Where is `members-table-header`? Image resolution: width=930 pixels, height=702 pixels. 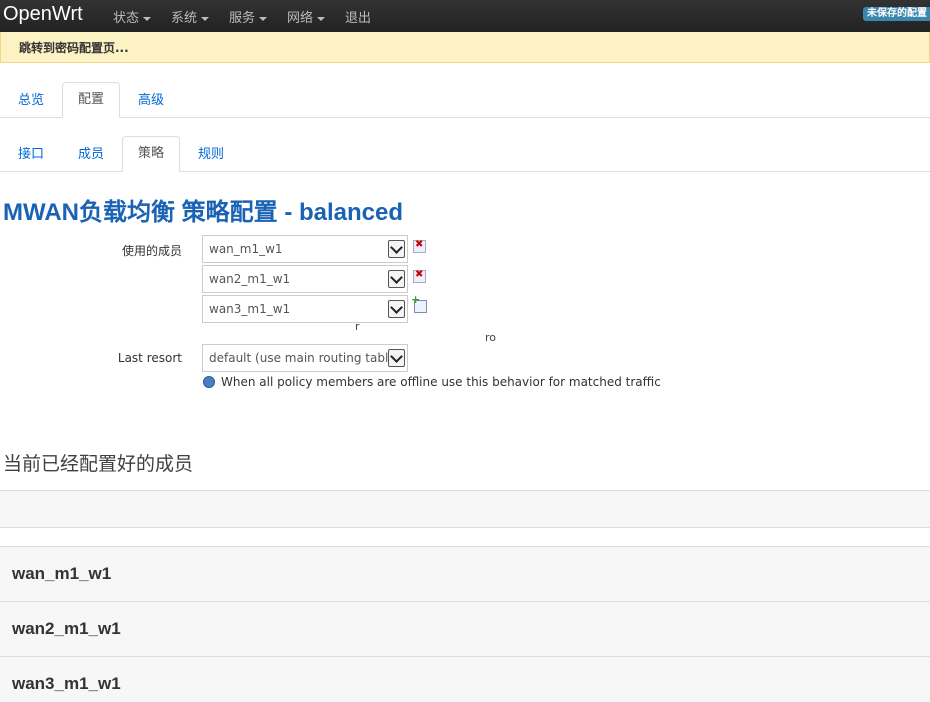
members-table-header is located at coordinates (465, 509).